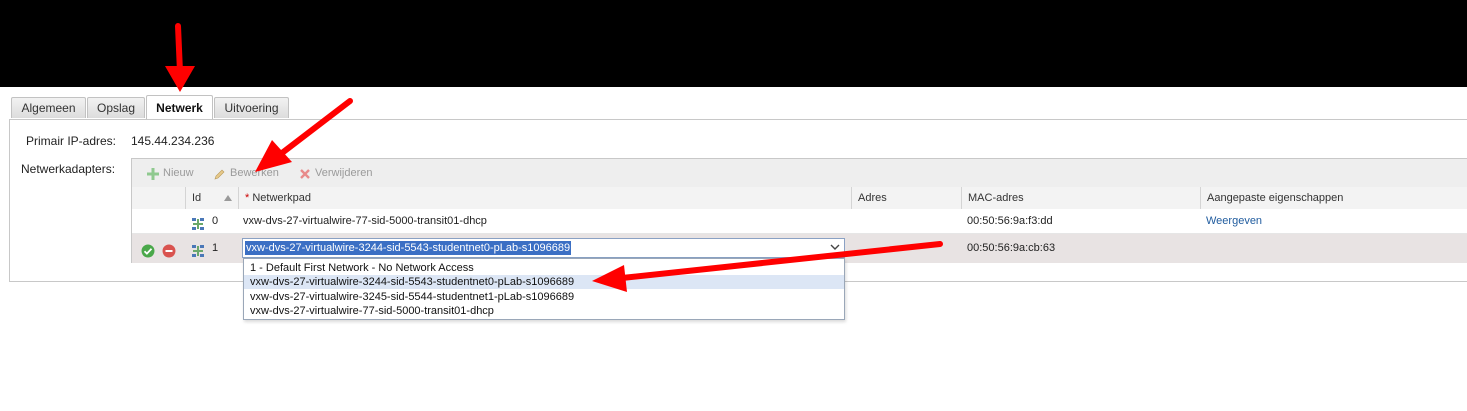 This screenshot has height=411, width=1467. Describe the element at coordinates (71, 141) in the screenshot. I see `primary-ip-label: Primair IP-adres:` at that location.